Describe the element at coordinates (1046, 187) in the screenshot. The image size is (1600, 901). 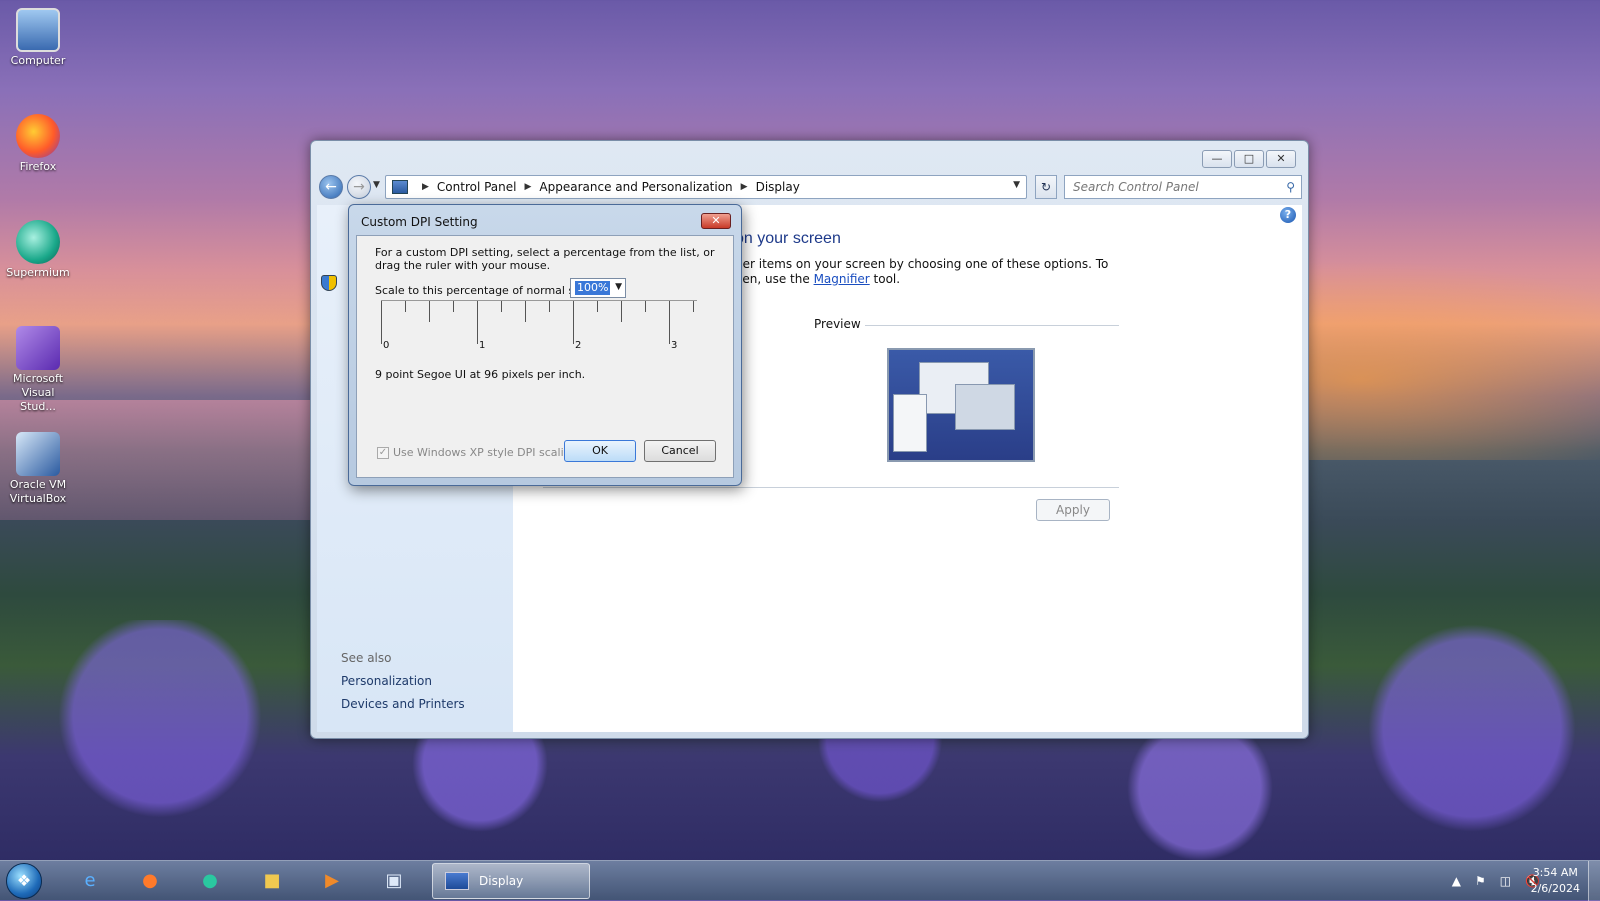
I see `refresh-icon: ↻` at that location.